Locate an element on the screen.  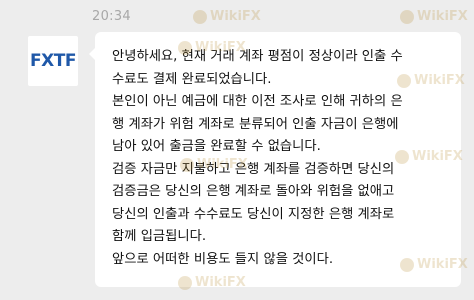
message-line: 안녕하세요, 현재 거래 계좌 평점이 정상이라 인출 수 is located at coordinates (257, 56).